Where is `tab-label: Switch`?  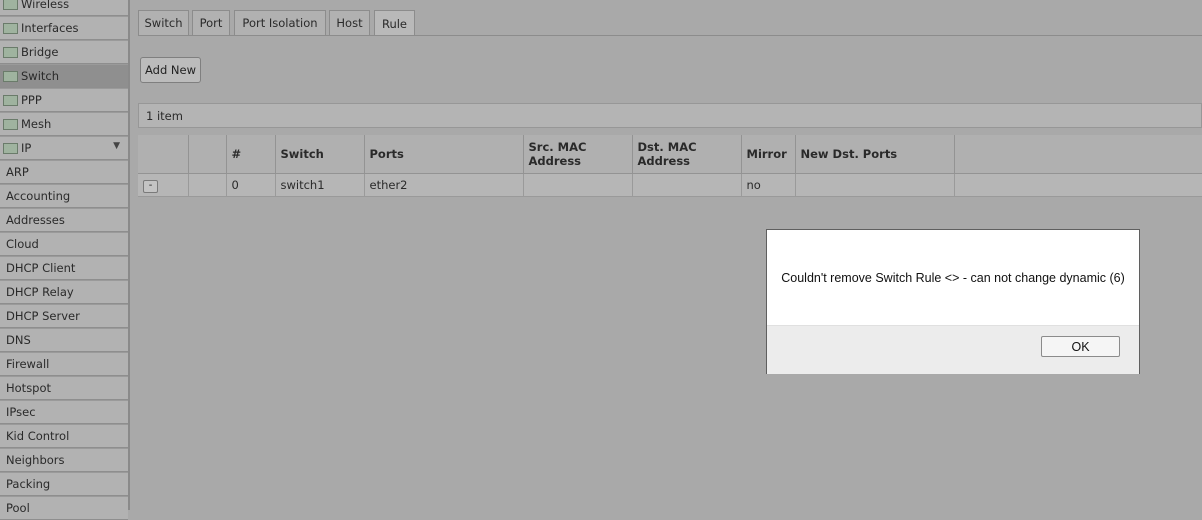 tab-label: Switch is located at coordinates (163, 23).